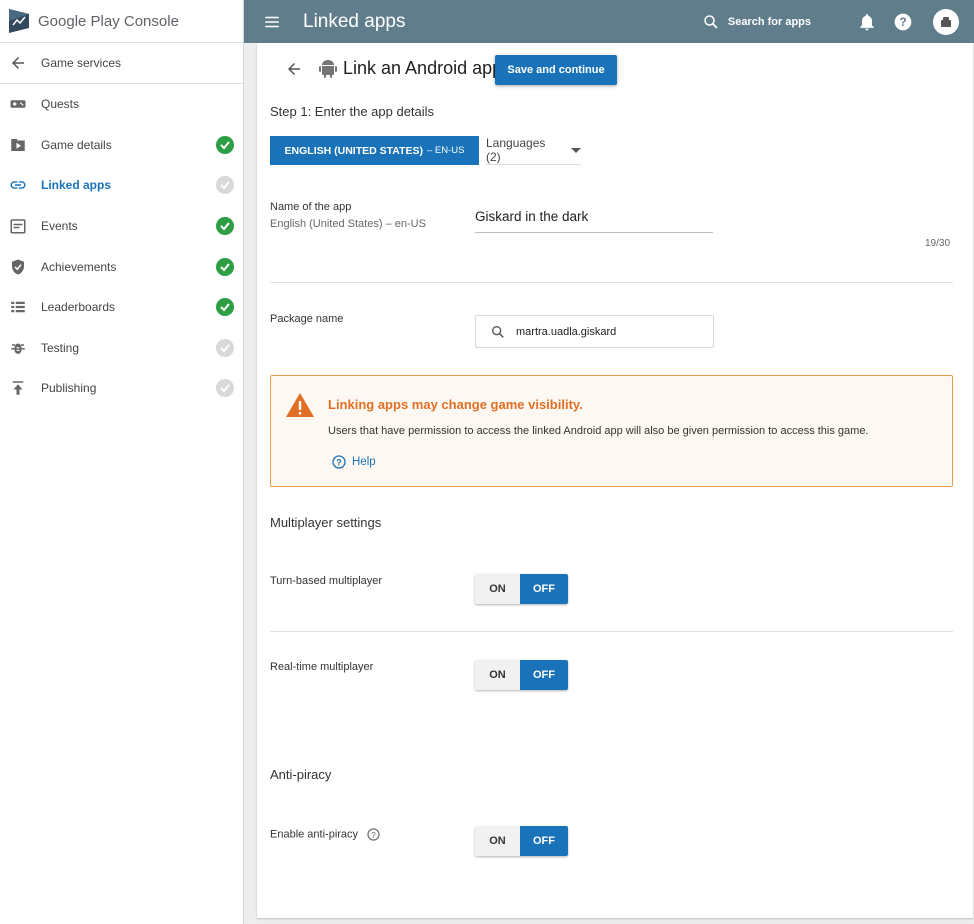 The image size is (974, 924). I want to click on sidebar-back-label: Game services, so click(81, 63).